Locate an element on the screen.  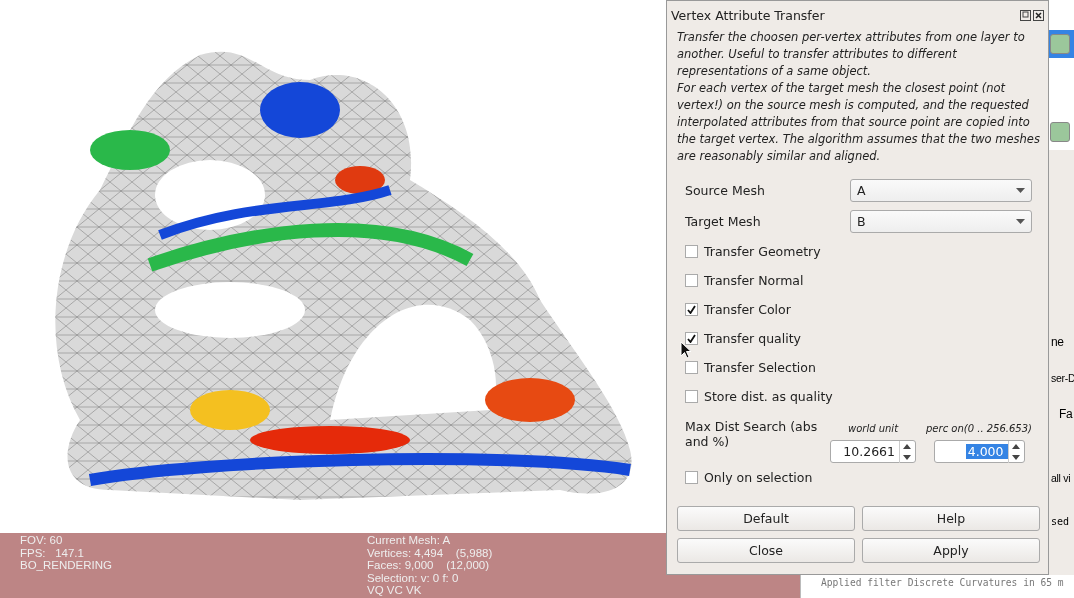
field-caption: perc on(0 .. 256.653) is located at coordinates (979, 428).